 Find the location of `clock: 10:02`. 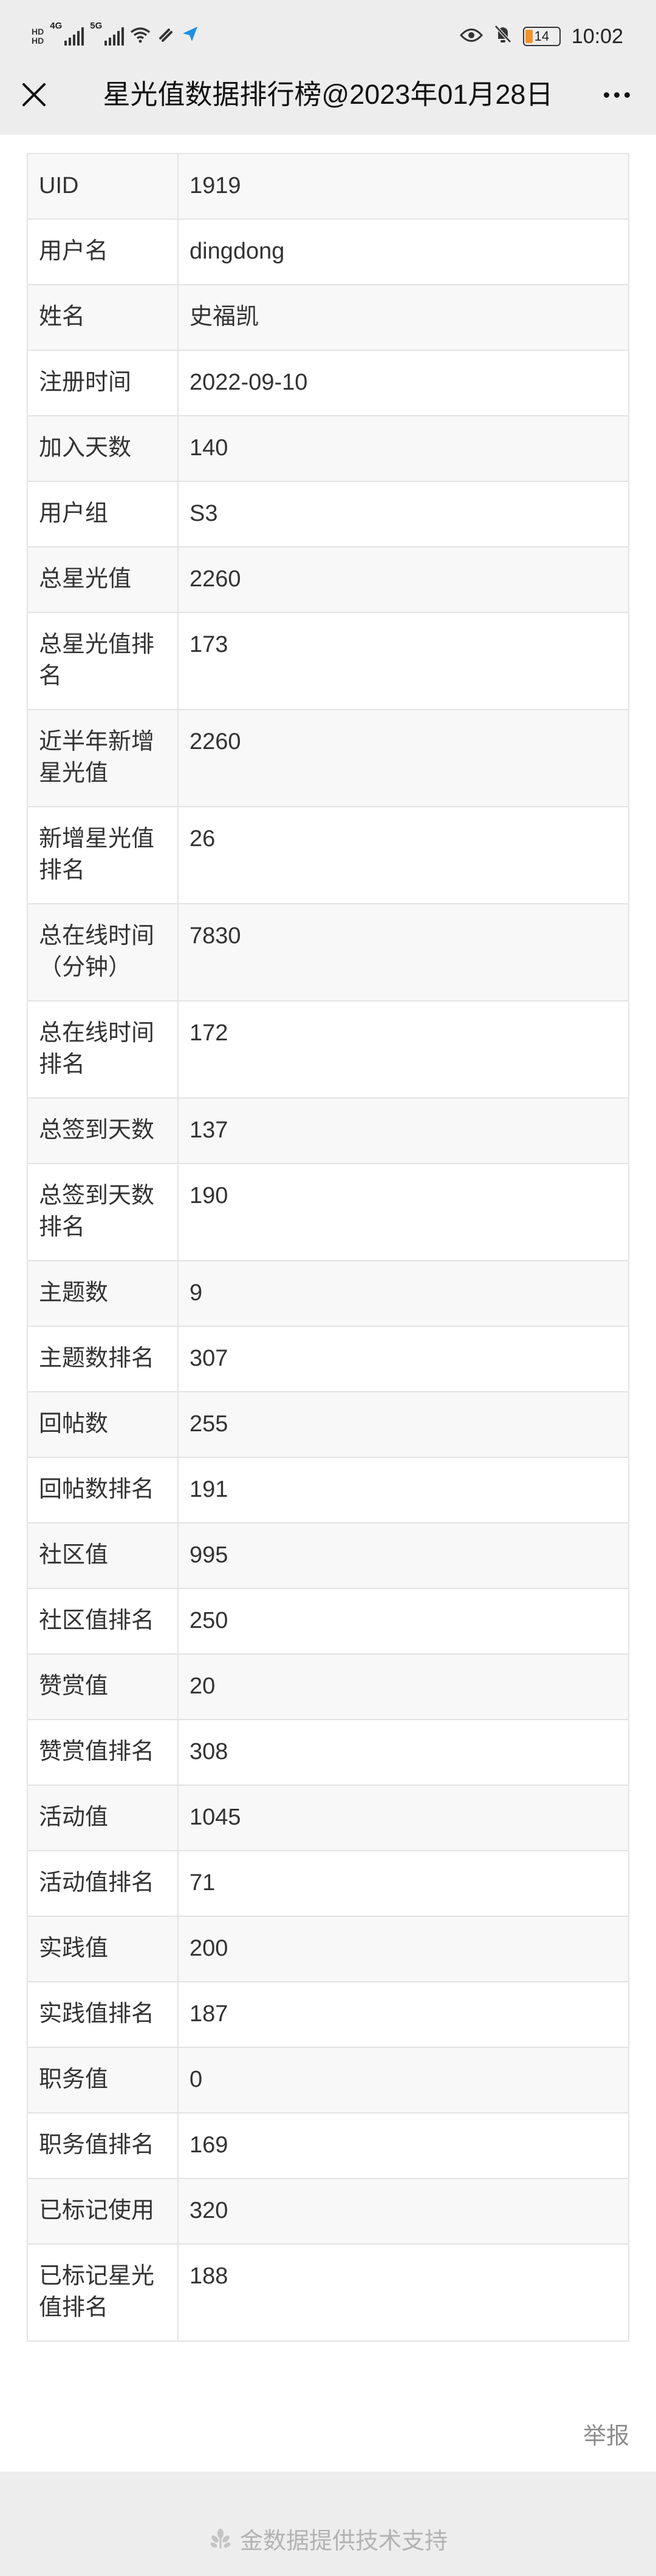

clock: 10:02 is located at coordinates (597, 36).